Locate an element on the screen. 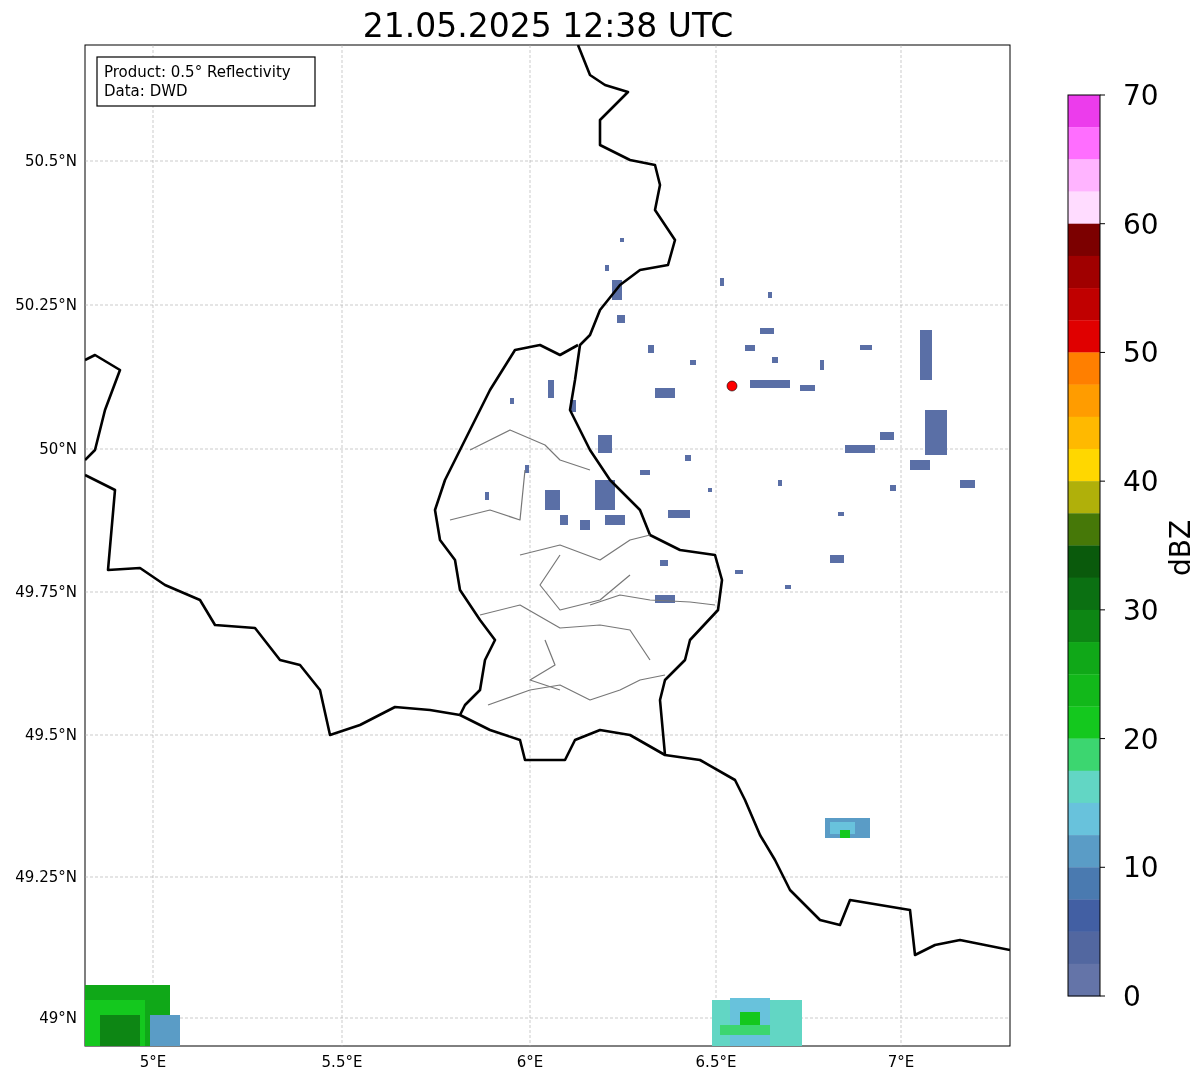  latitude-label: 50°N is located at coordinates (58, 449).